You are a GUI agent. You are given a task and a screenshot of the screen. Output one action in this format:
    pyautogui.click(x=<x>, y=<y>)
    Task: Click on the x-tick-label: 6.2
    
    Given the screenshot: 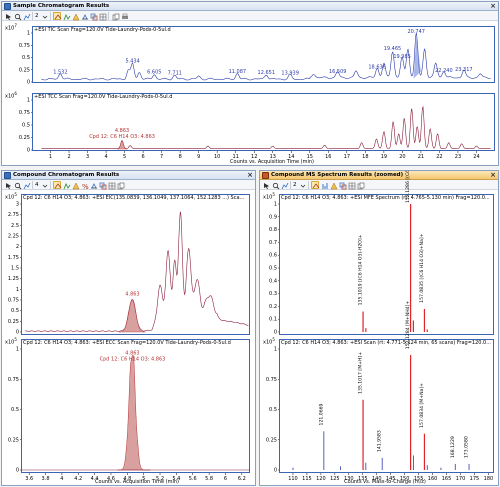 What is the action you would take?
    pyautogui.click(x=242, y=479)
    